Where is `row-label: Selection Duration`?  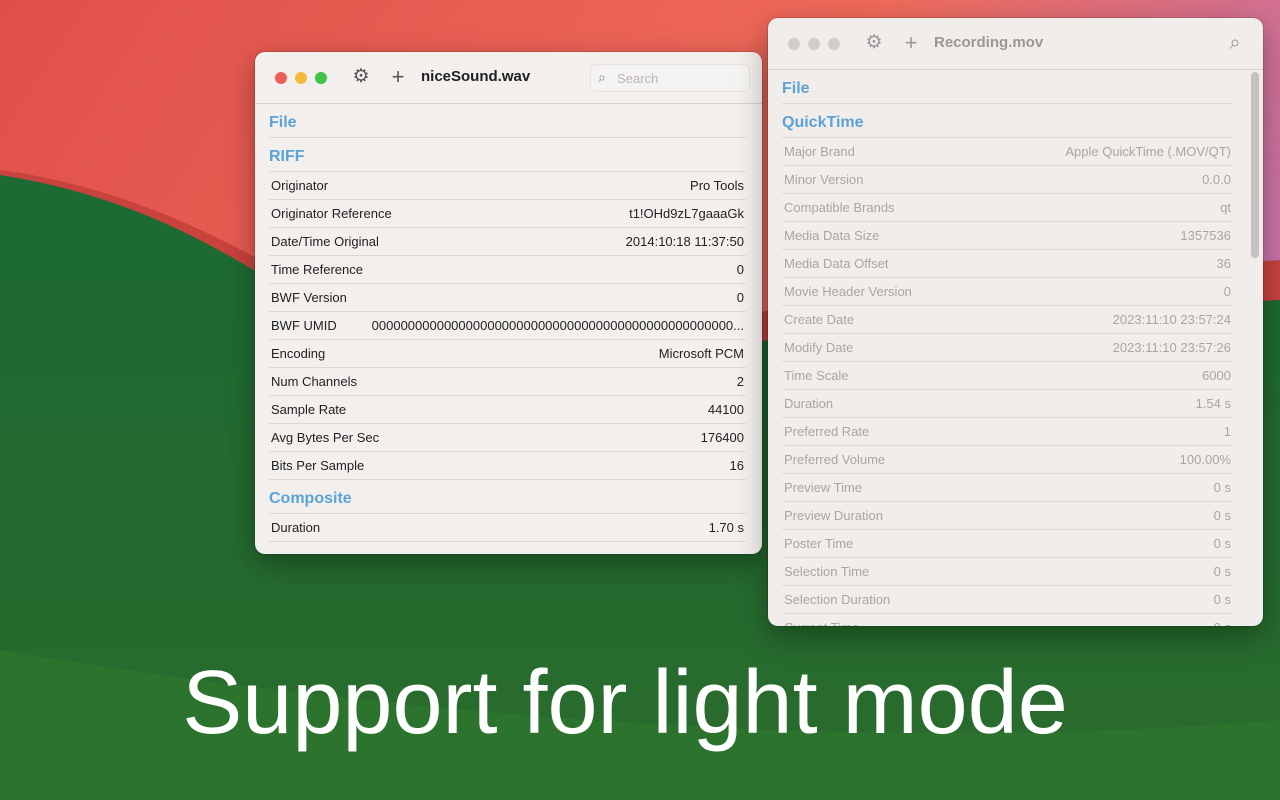 row-label: Selection Duration is located at coordinates (837, 599).